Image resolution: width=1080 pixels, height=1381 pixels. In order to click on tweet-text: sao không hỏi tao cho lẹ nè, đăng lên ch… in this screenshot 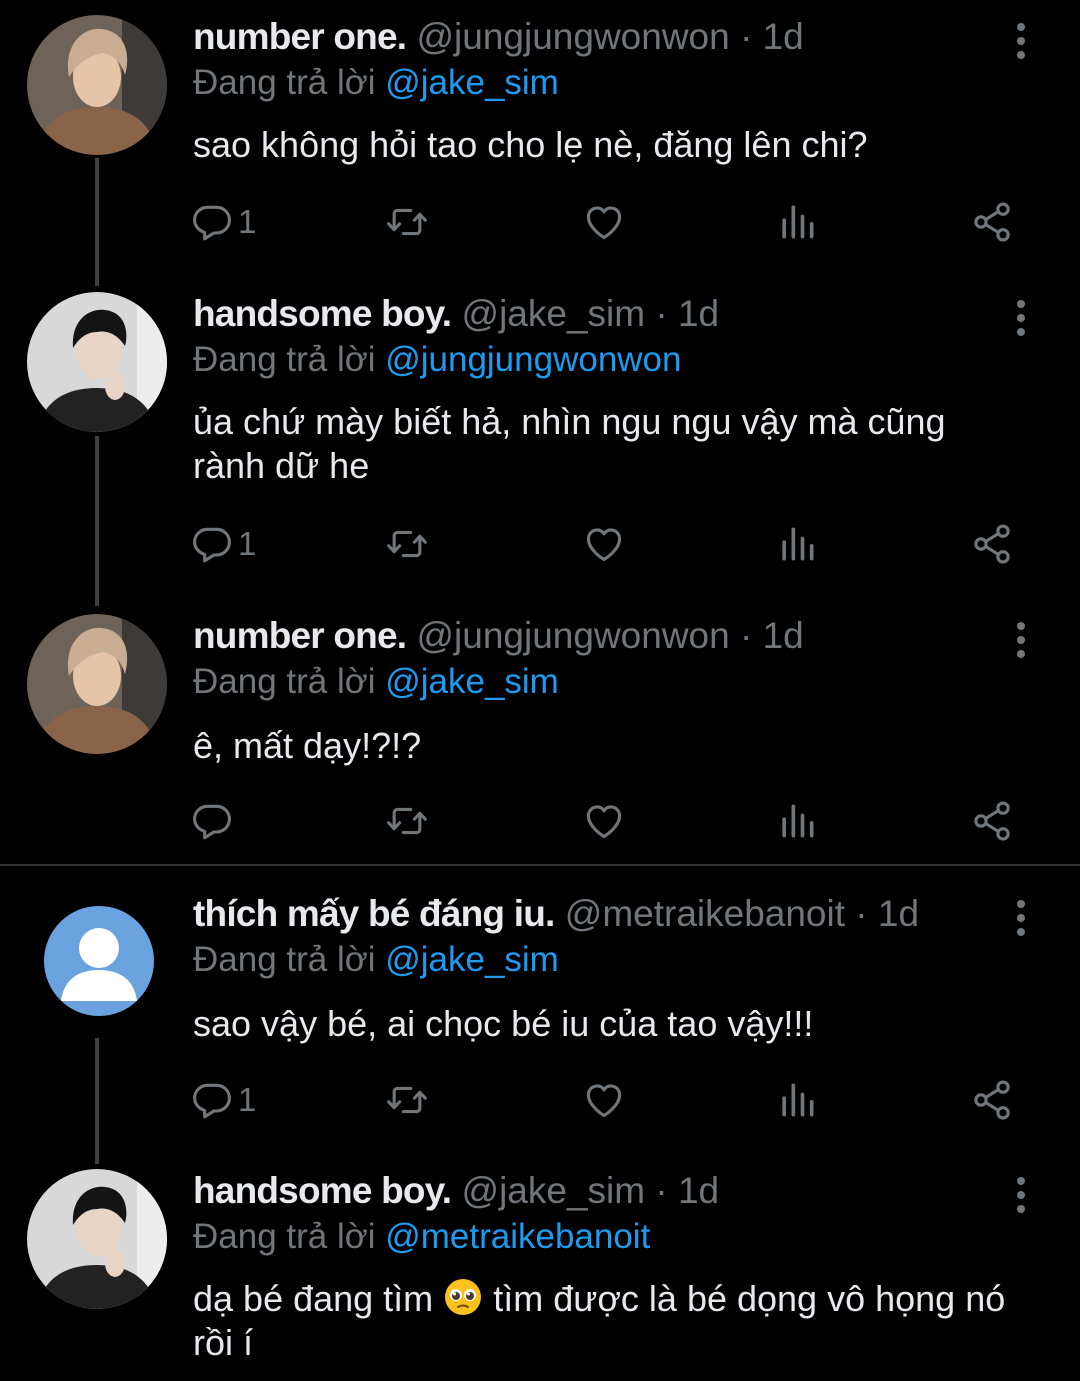, I will do `click(530, 144)`.